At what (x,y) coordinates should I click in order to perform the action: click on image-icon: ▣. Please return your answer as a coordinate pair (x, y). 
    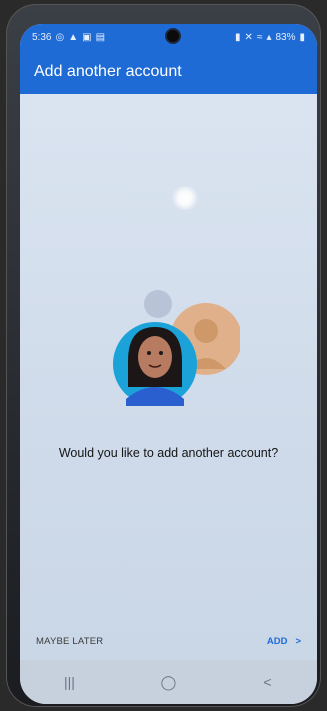
    Looking at the image, I should click on (87, 37).